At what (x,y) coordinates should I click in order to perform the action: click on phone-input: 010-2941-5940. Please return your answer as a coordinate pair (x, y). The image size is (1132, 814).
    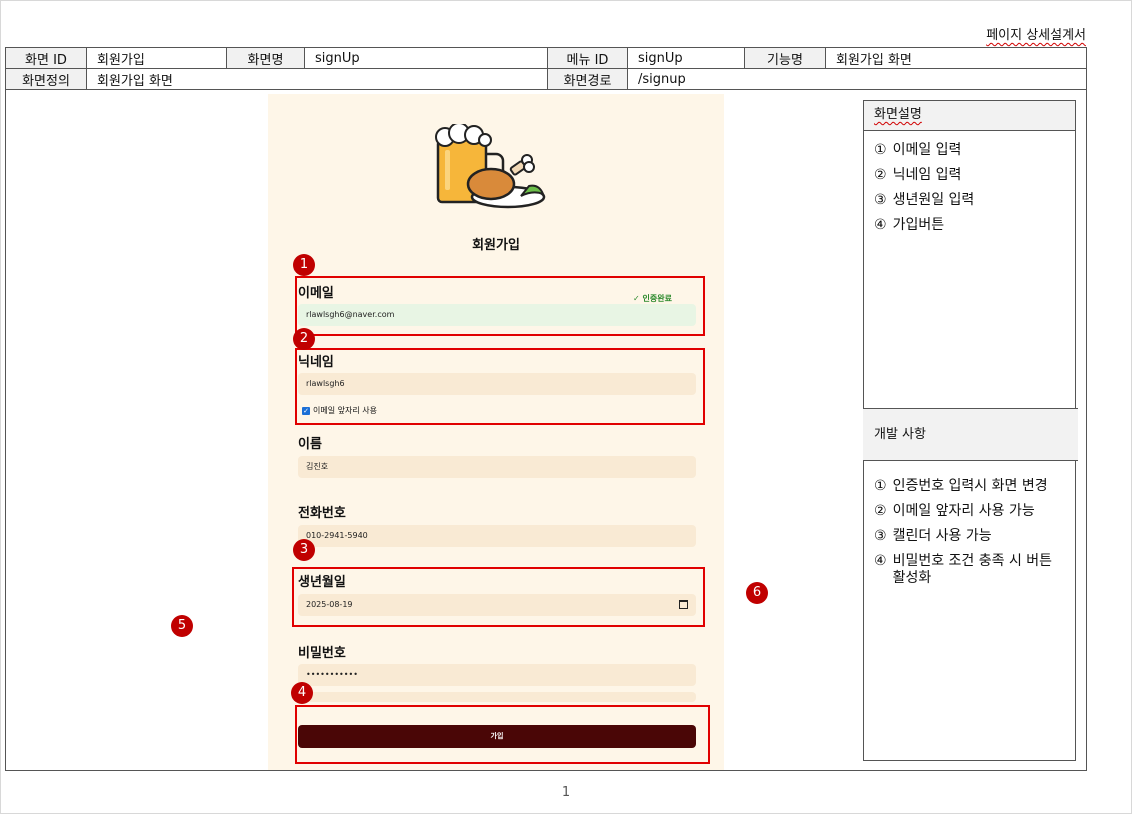
    Looking at the image, I should click on (497, 536).